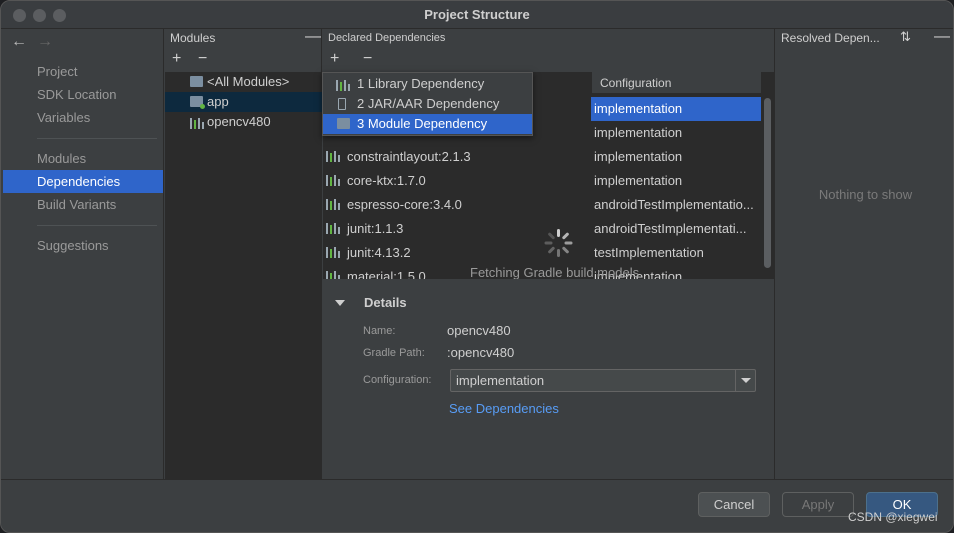  What do you see at coordinates (248, 81) in the screenshot?
I see `module-item-label: <All Modules>` at bounding box center [248, 81].